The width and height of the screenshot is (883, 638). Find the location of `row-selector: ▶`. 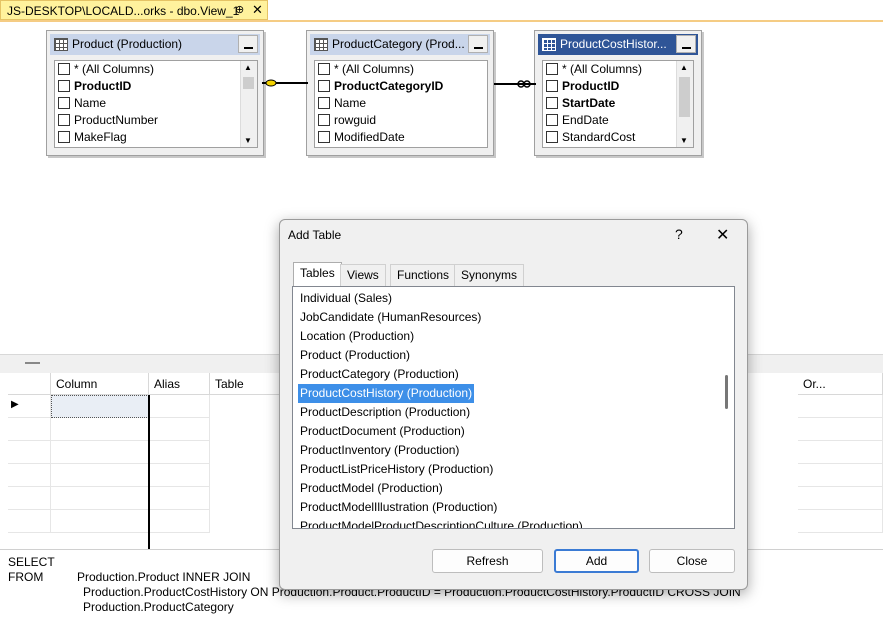

row-selector: ▶ is located at coordinates (29, 406).